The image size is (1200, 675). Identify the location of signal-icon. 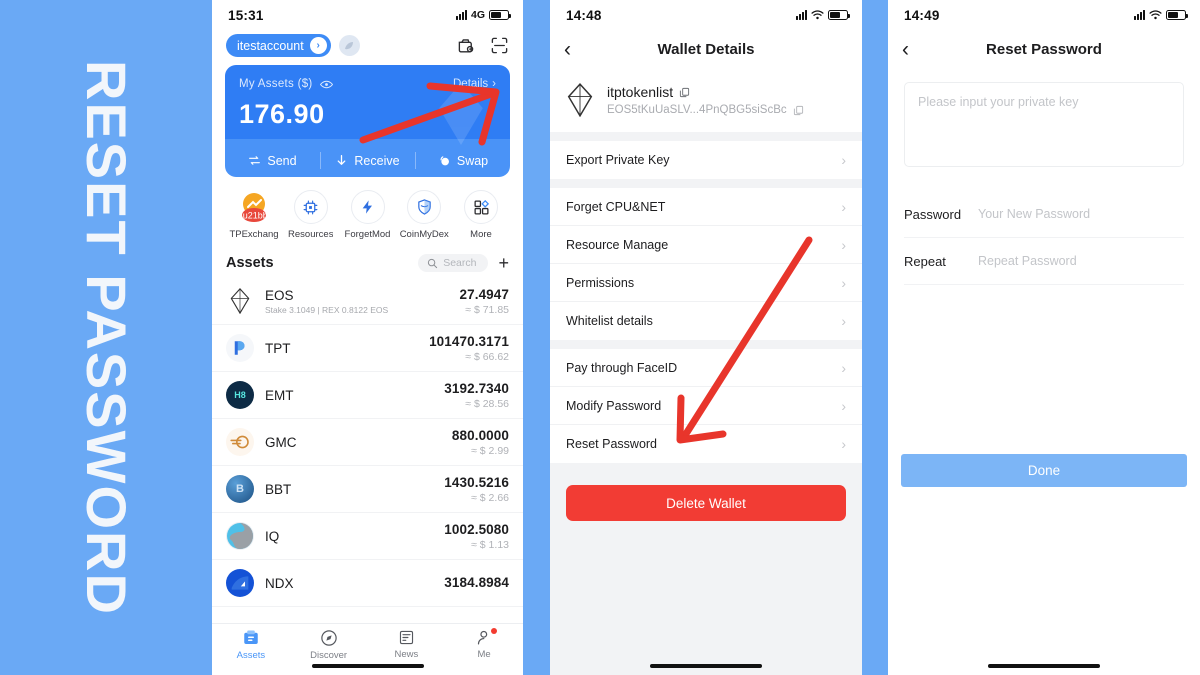
(801, 15).